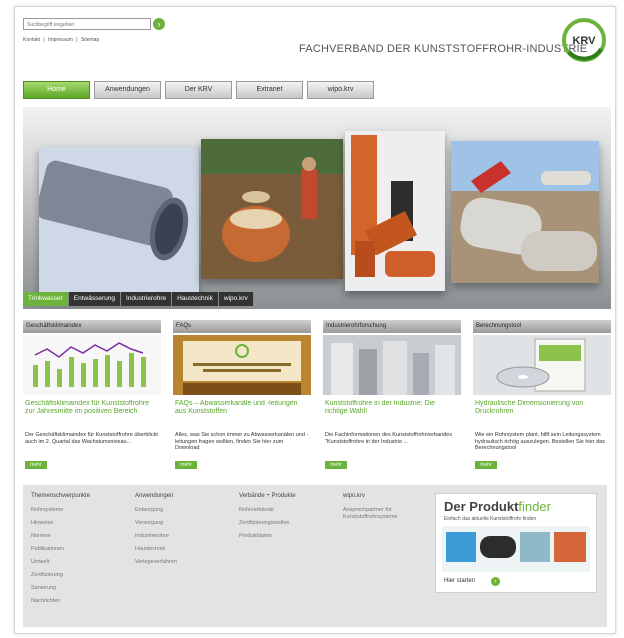  Describe the element at coordinates (340, 90) in the screenshot. I see `tab-wipo-krv: wipo.krv` at that location.